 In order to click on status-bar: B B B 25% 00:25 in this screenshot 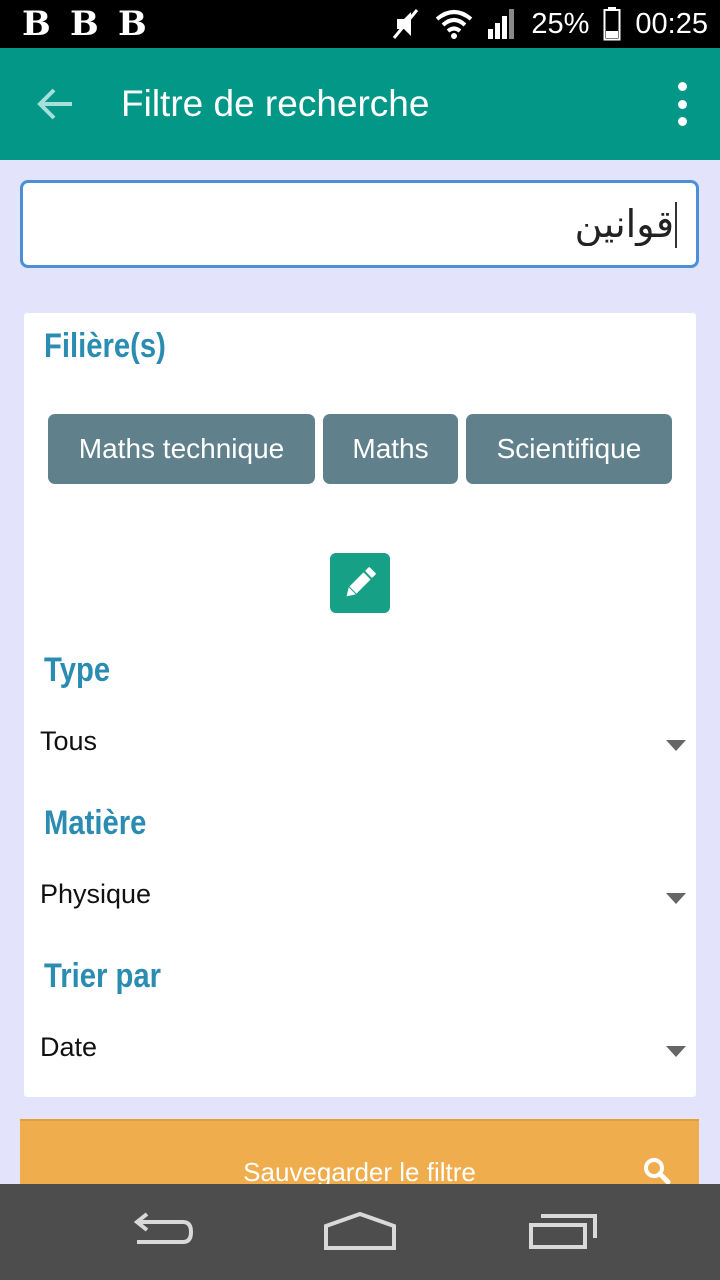, I will do `click(360, 24)`.